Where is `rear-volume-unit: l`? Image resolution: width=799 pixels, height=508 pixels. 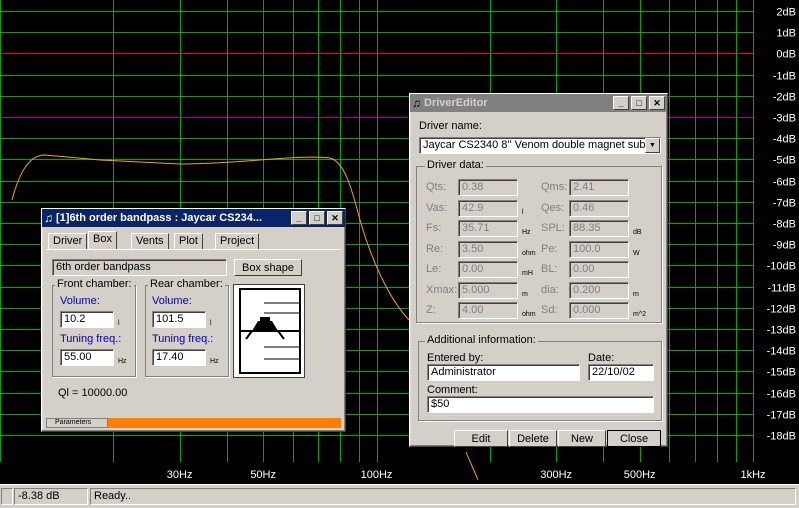
rear-volume-unit: l is located at coordinates (211, 323).